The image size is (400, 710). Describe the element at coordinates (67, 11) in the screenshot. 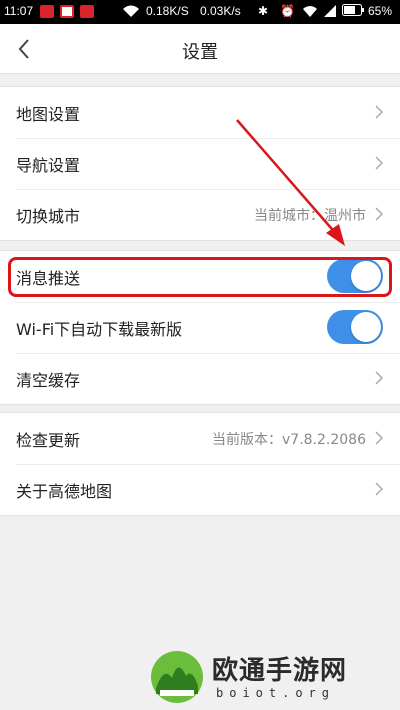

I see `camera-icon` at that location.